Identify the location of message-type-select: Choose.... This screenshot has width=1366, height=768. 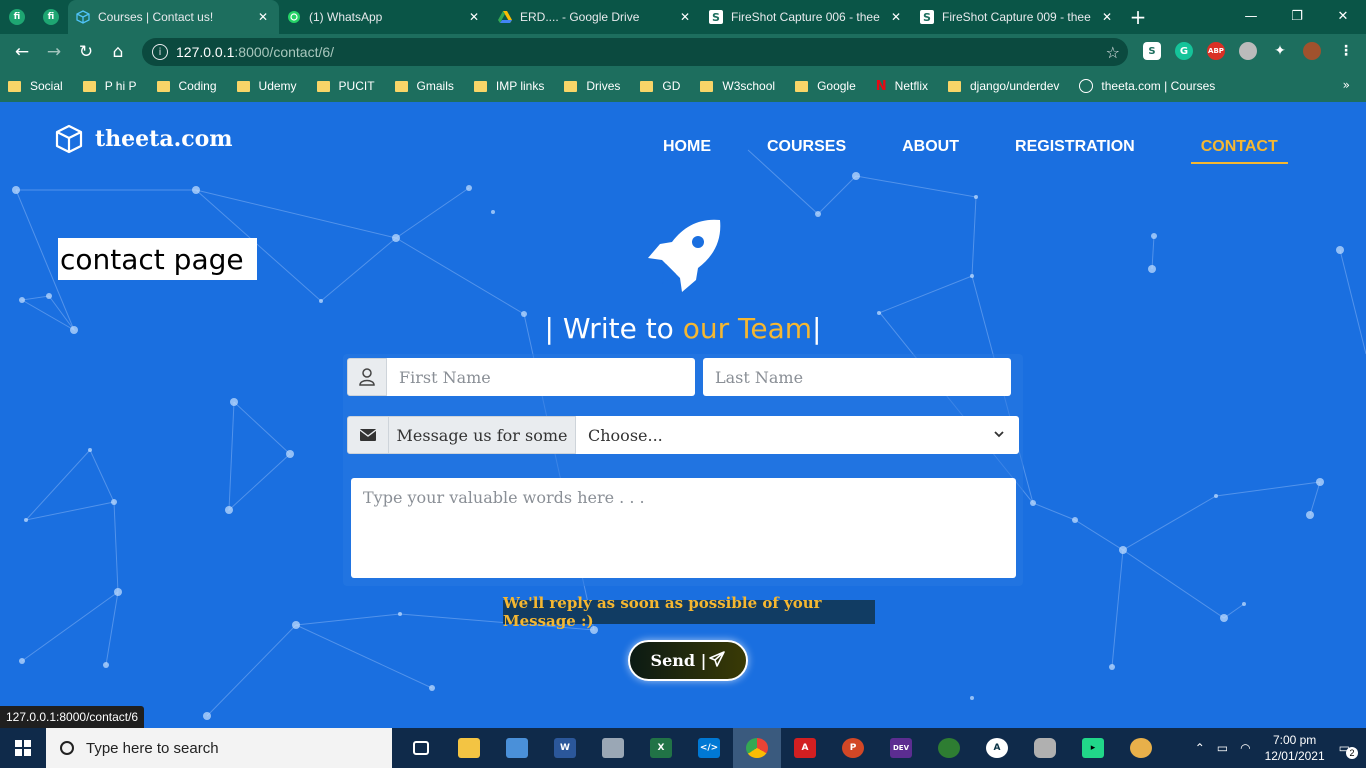
(797, 435).